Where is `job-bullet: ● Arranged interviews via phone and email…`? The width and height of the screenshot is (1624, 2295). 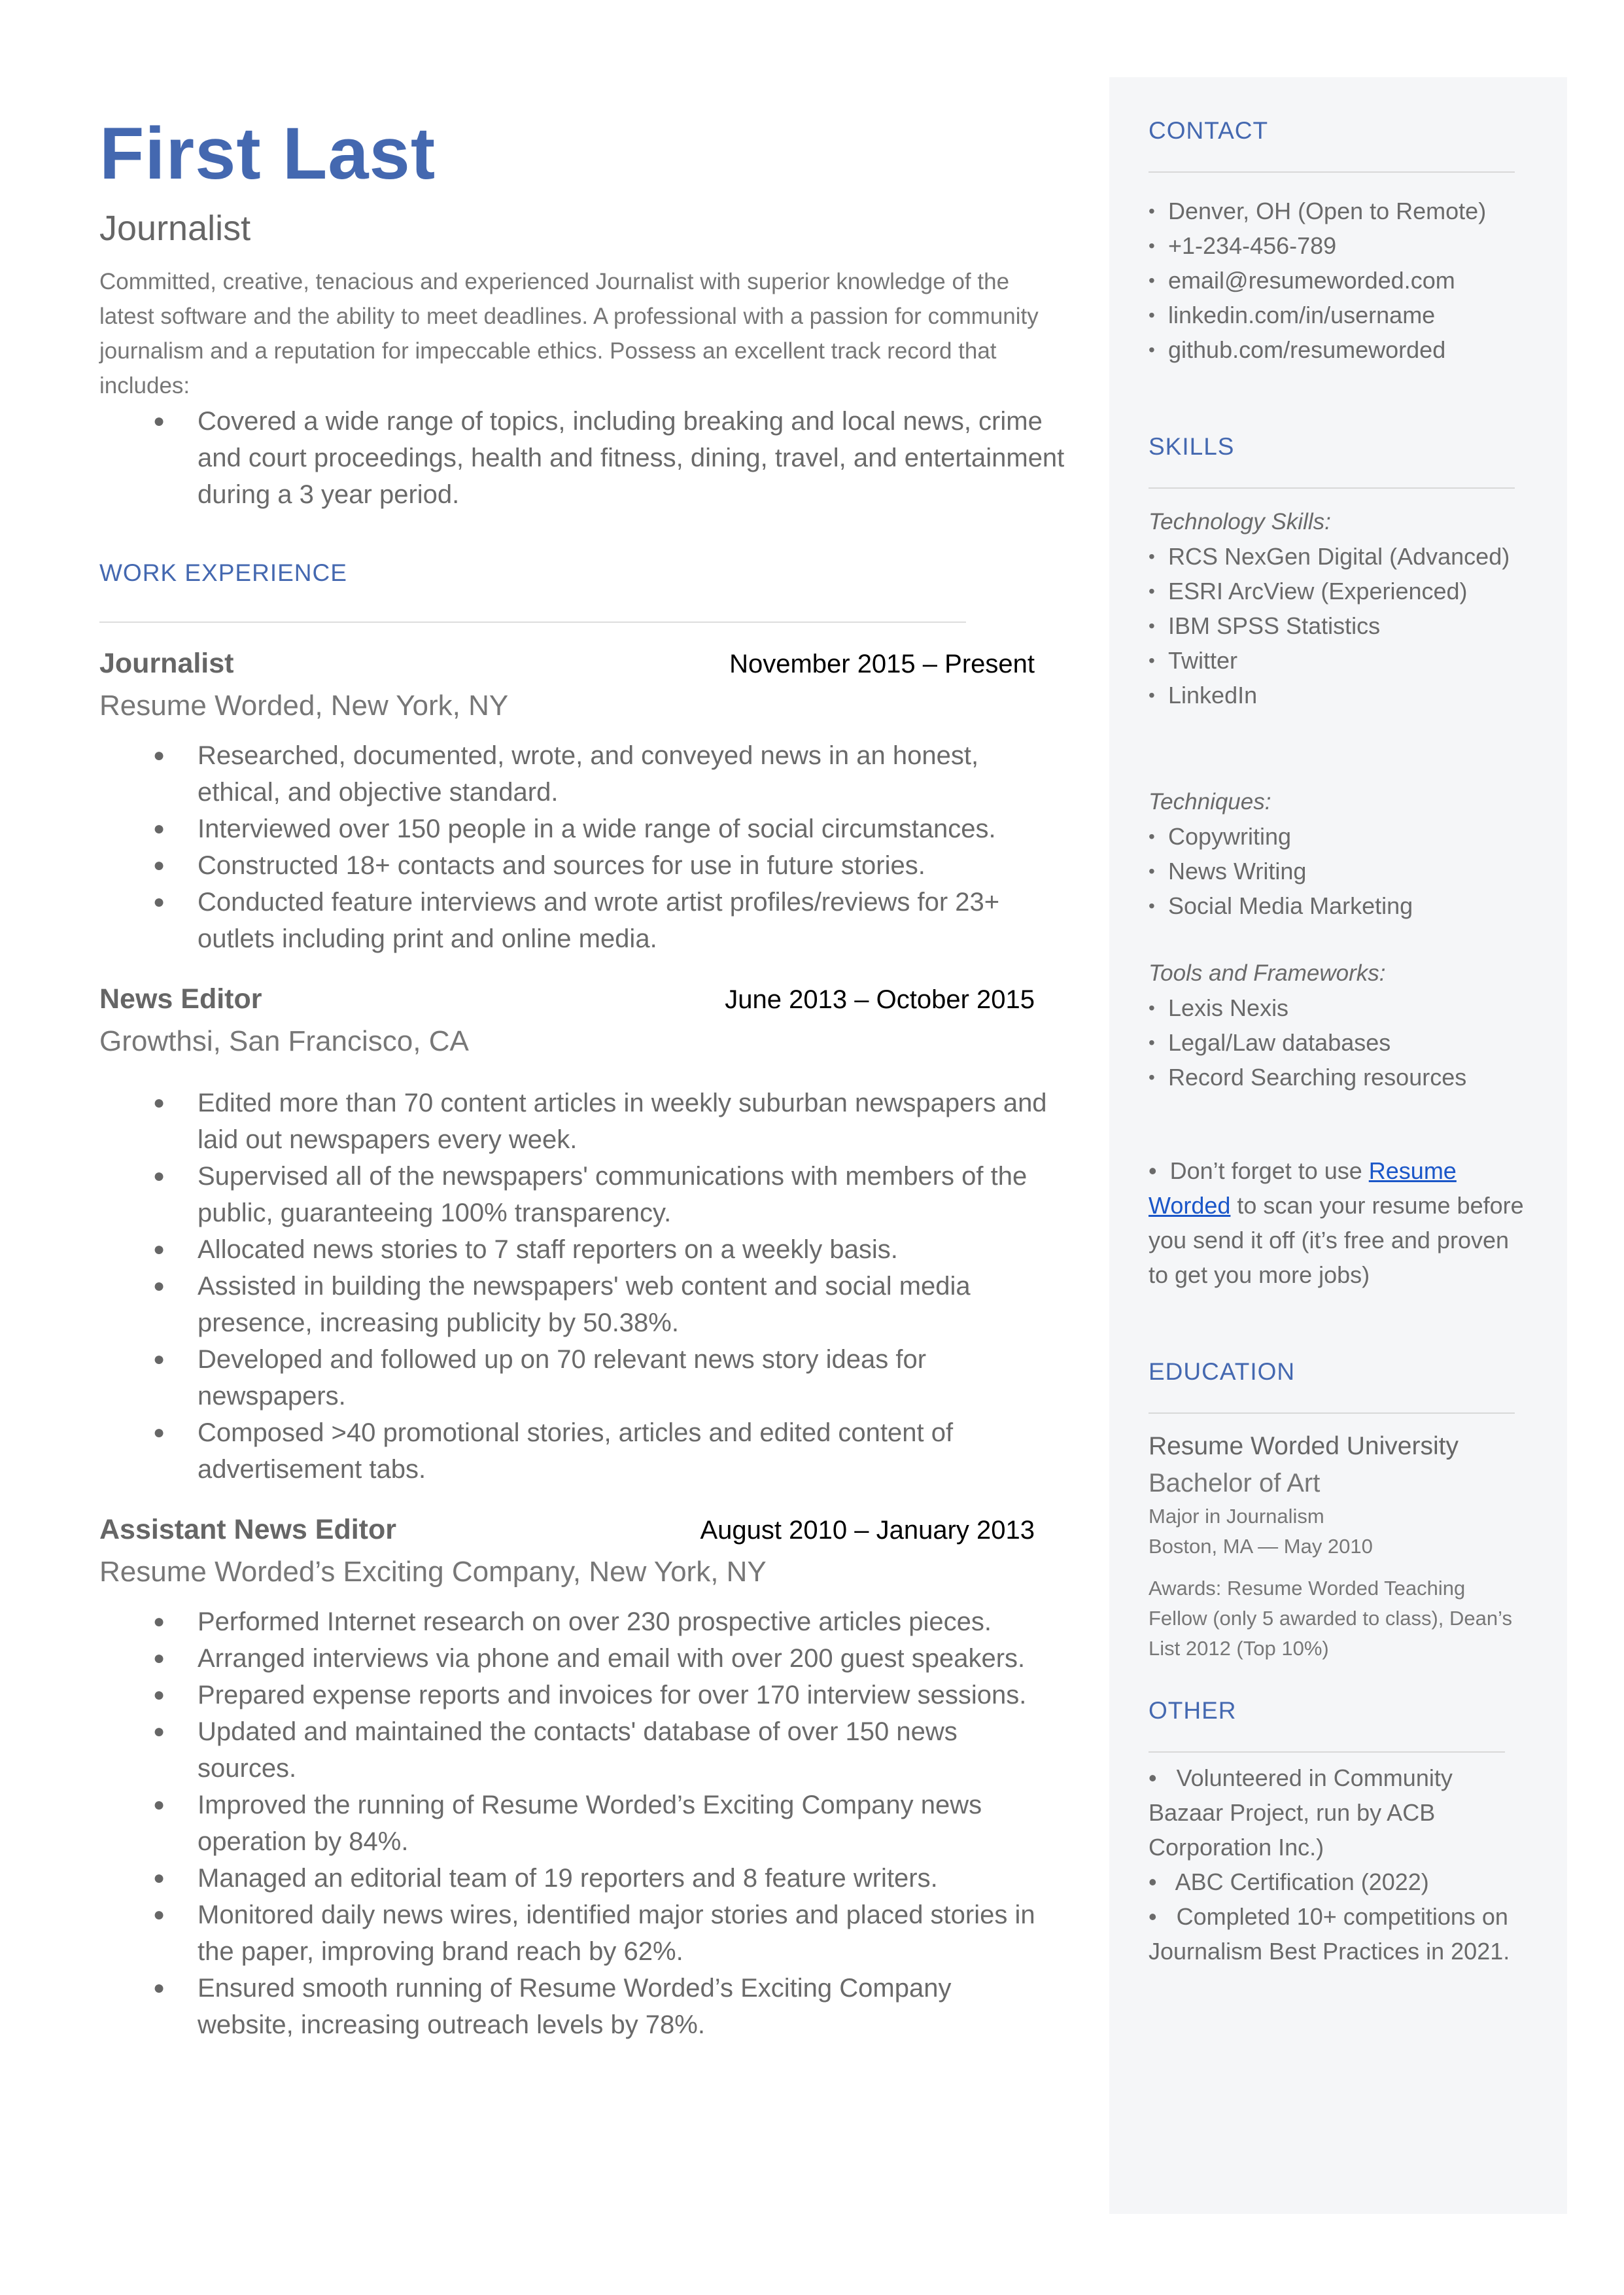
job-bullet: ● Arranged interviews via phone and email… is located at coordinates (573, 1658).